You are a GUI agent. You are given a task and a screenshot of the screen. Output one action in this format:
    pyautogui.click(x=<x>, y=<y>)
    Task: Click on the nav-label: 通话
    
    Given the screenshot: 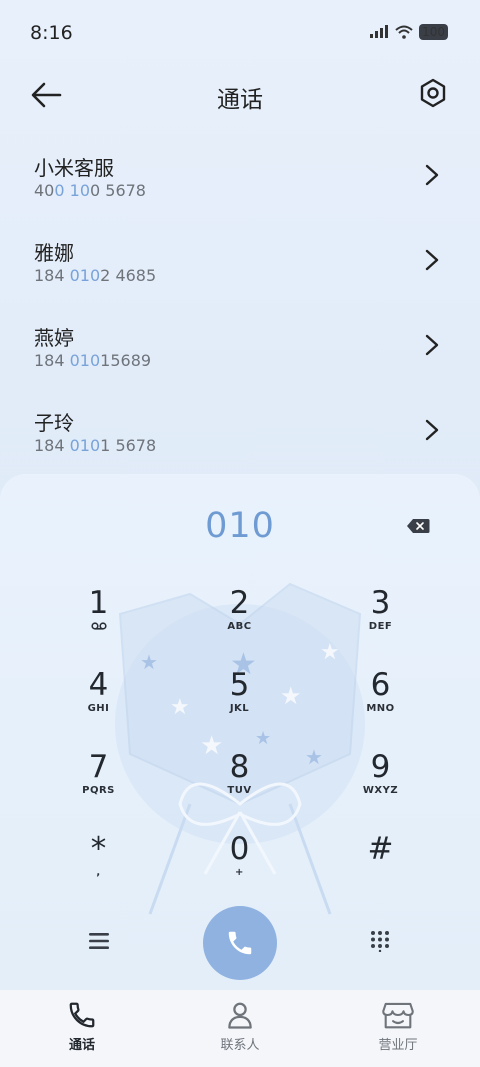 What is the action you would take?
    pyautogui.click(x=81, y=1045)
    